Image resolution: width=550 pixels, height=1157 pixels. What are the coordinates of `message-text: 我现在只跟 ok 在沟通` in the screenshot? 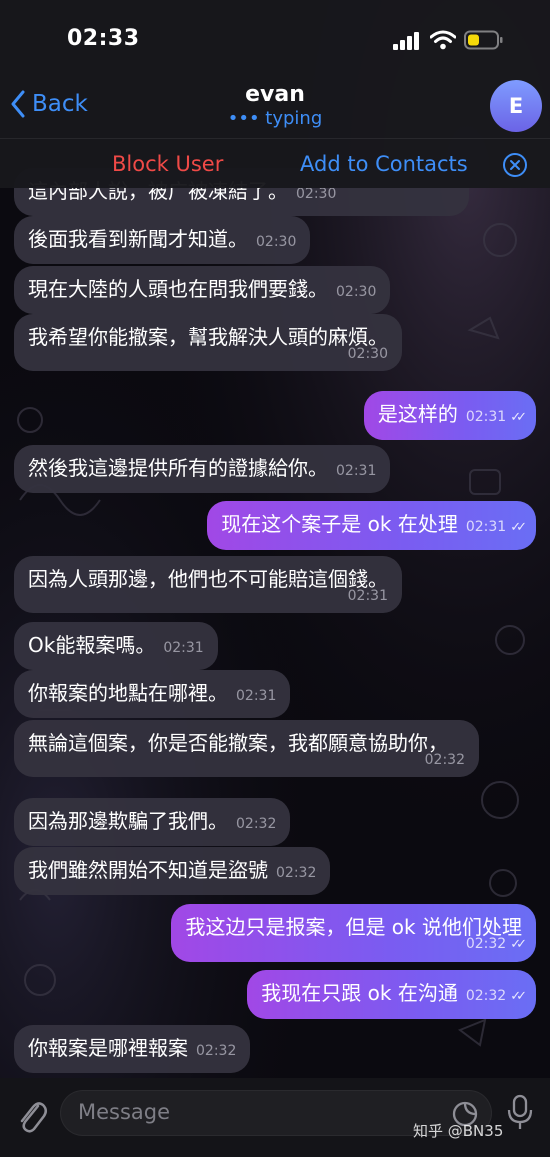 It's located at (359, 993).